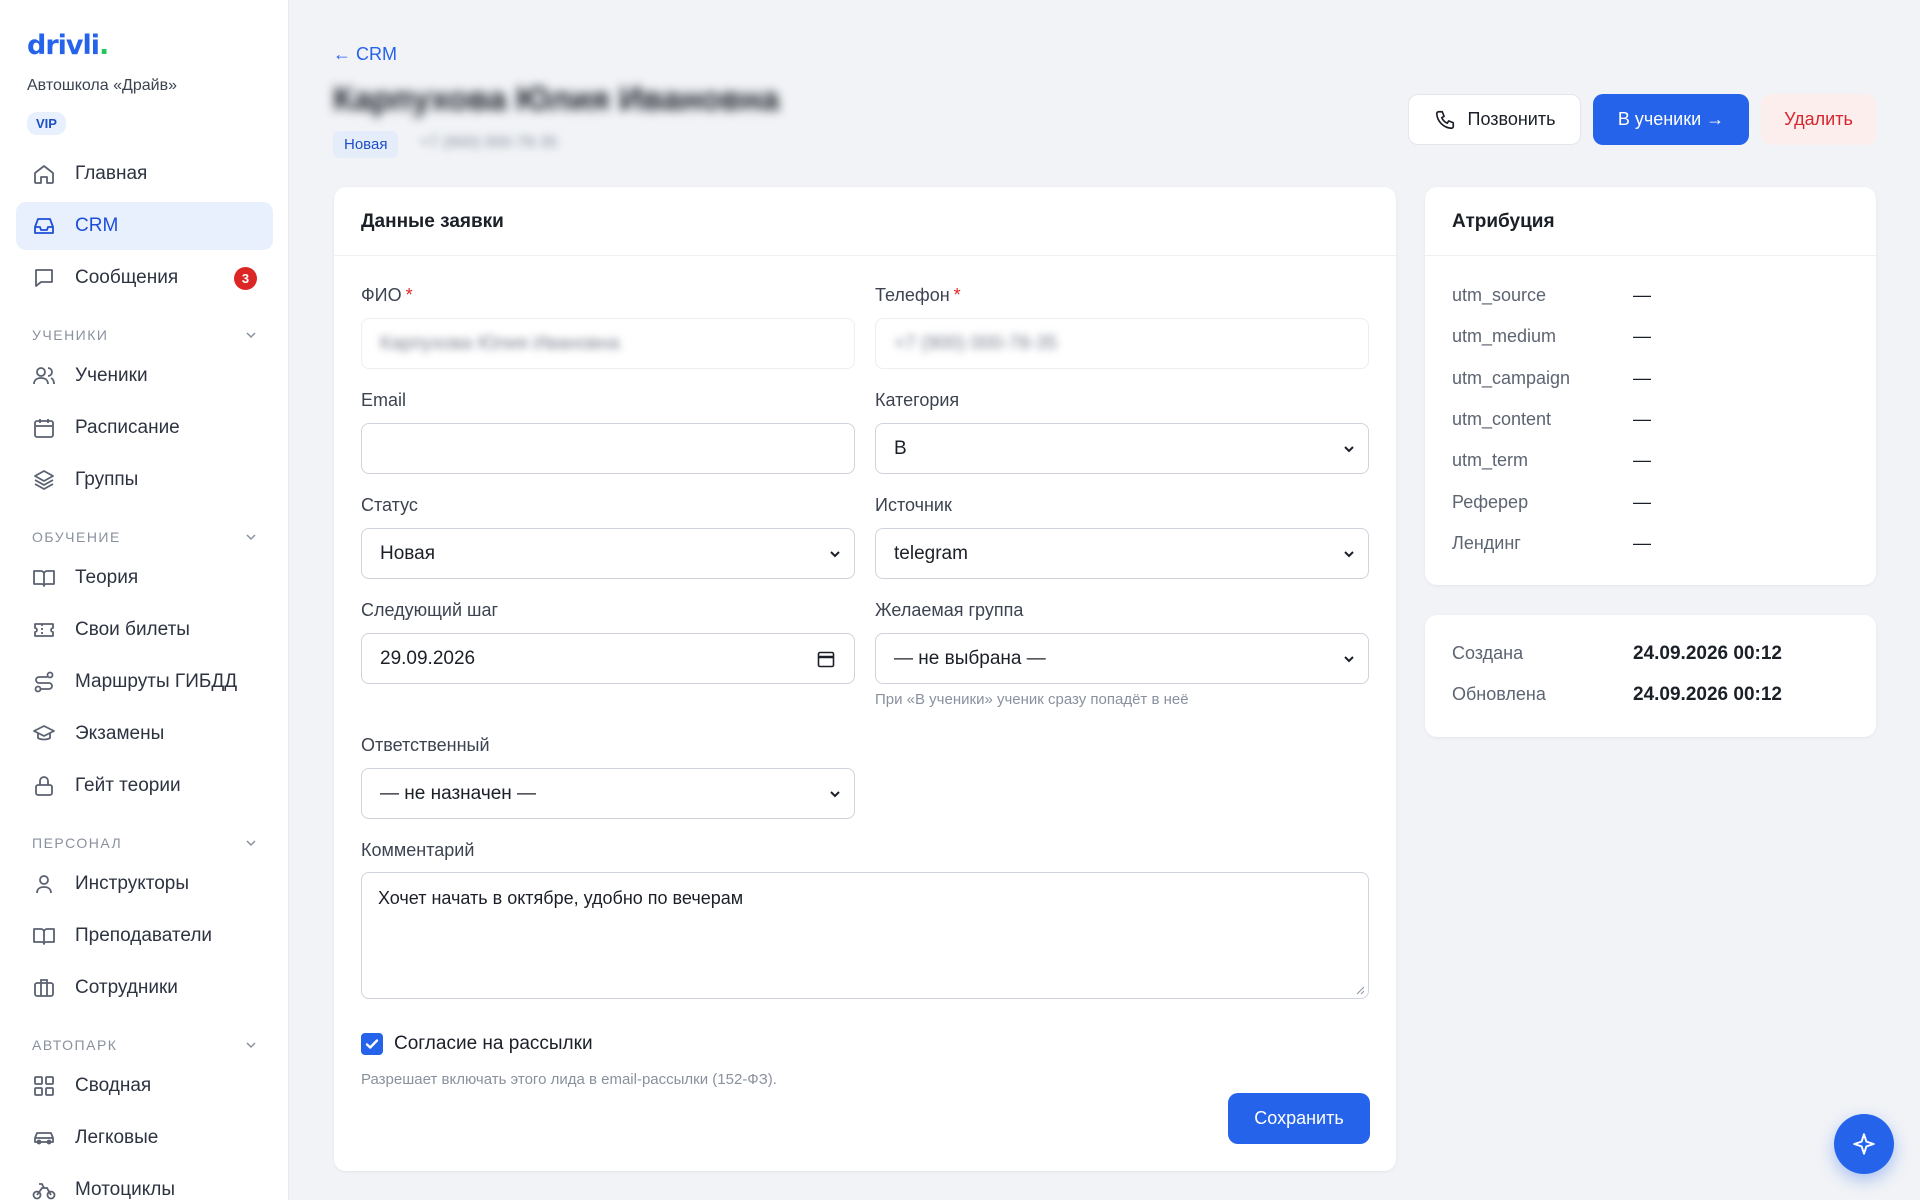 The height and width of the screenshot is (1200, 1920). I want to click on section-staff: ПЕРСОНАЛ, so click(145, 843).